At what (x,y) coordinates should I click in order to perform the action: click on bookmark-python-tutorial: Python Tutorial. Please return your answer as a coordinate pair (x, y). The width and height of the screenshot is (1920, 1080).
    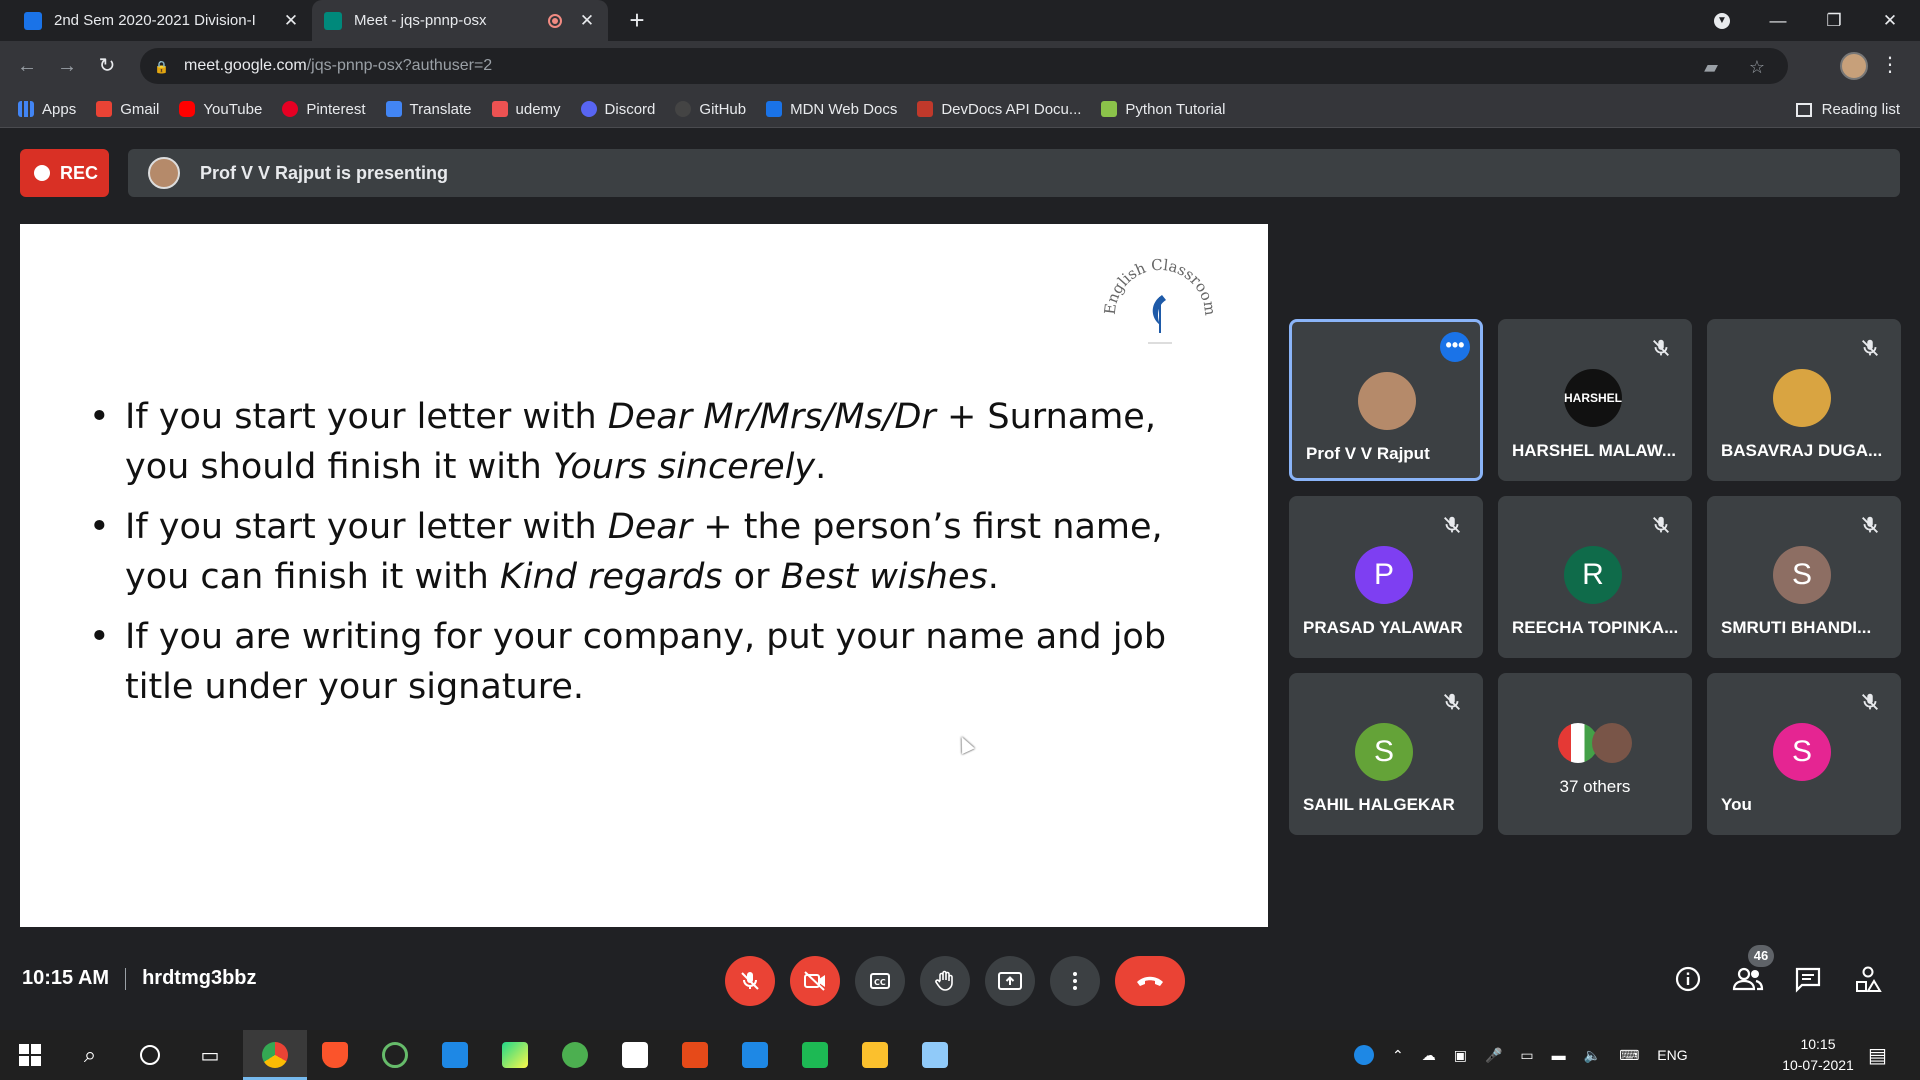
    Looking at the image, I should click on (1163, 109).